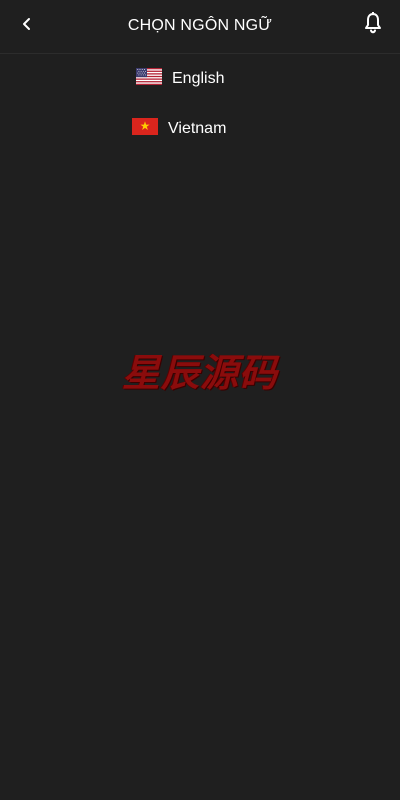 Image resolution: width=400 pixels, height=800 pixels. I want to click on notification-button, so click(373, 25).